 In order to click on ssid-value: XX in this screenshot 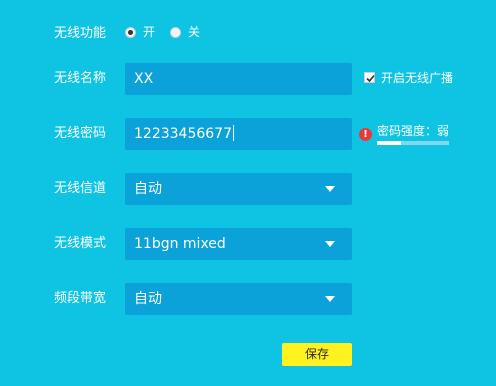, I will do `click(144, 79)`.